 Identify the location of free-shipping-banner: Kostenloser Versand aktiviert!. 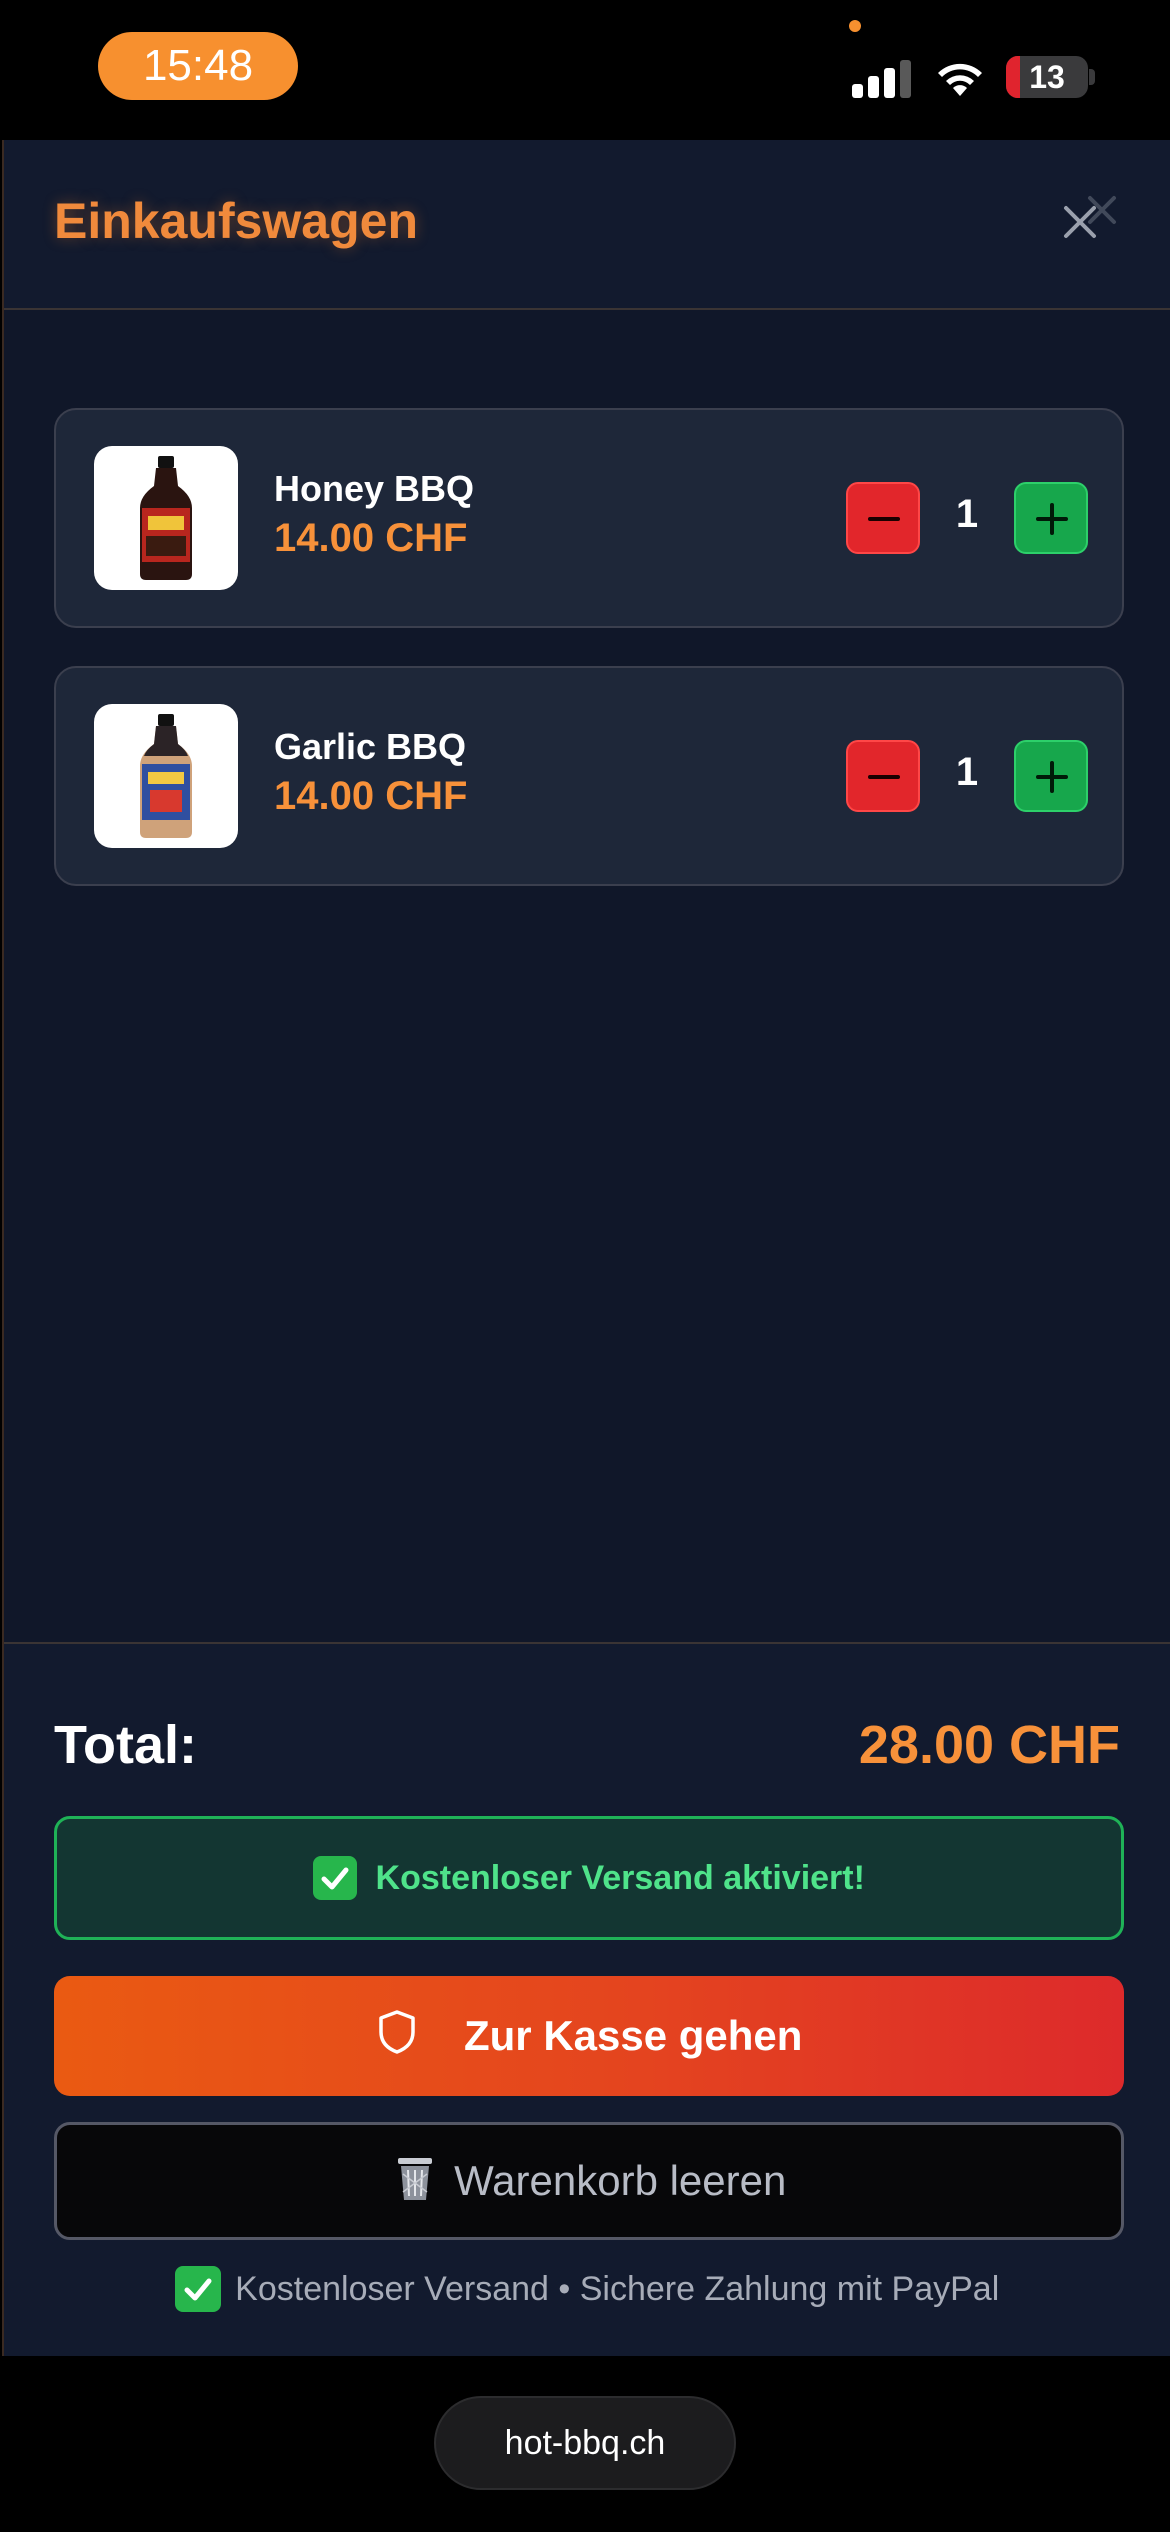
(589, 1878).